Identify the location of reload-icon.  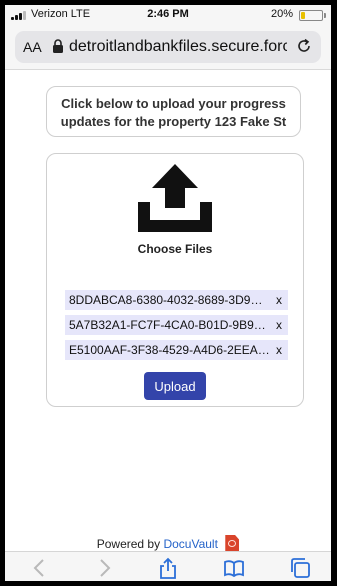
(304, 46).